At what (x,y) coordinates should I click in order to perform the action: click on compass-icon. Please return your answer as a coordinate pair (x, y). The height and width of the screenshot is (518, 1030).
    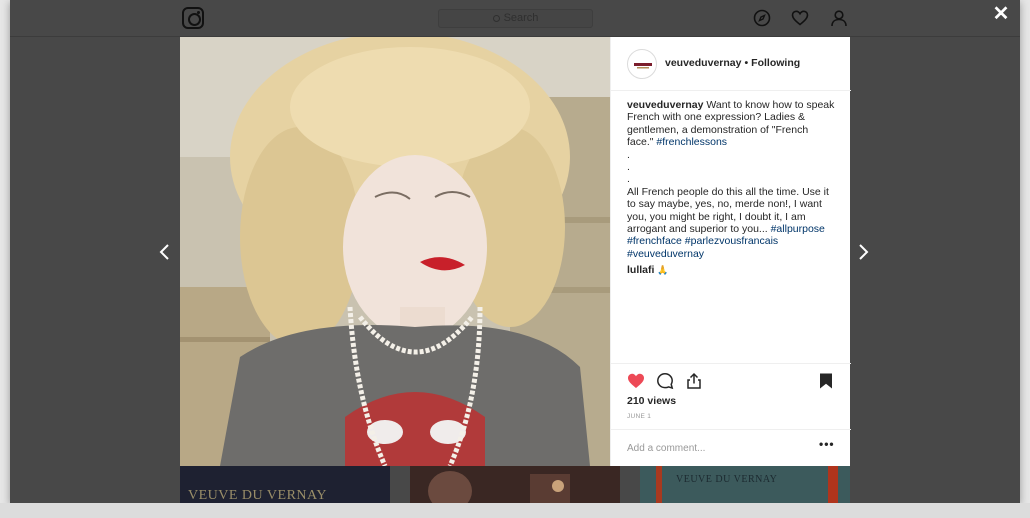
    Looking at the image, I should click on (762, 18).